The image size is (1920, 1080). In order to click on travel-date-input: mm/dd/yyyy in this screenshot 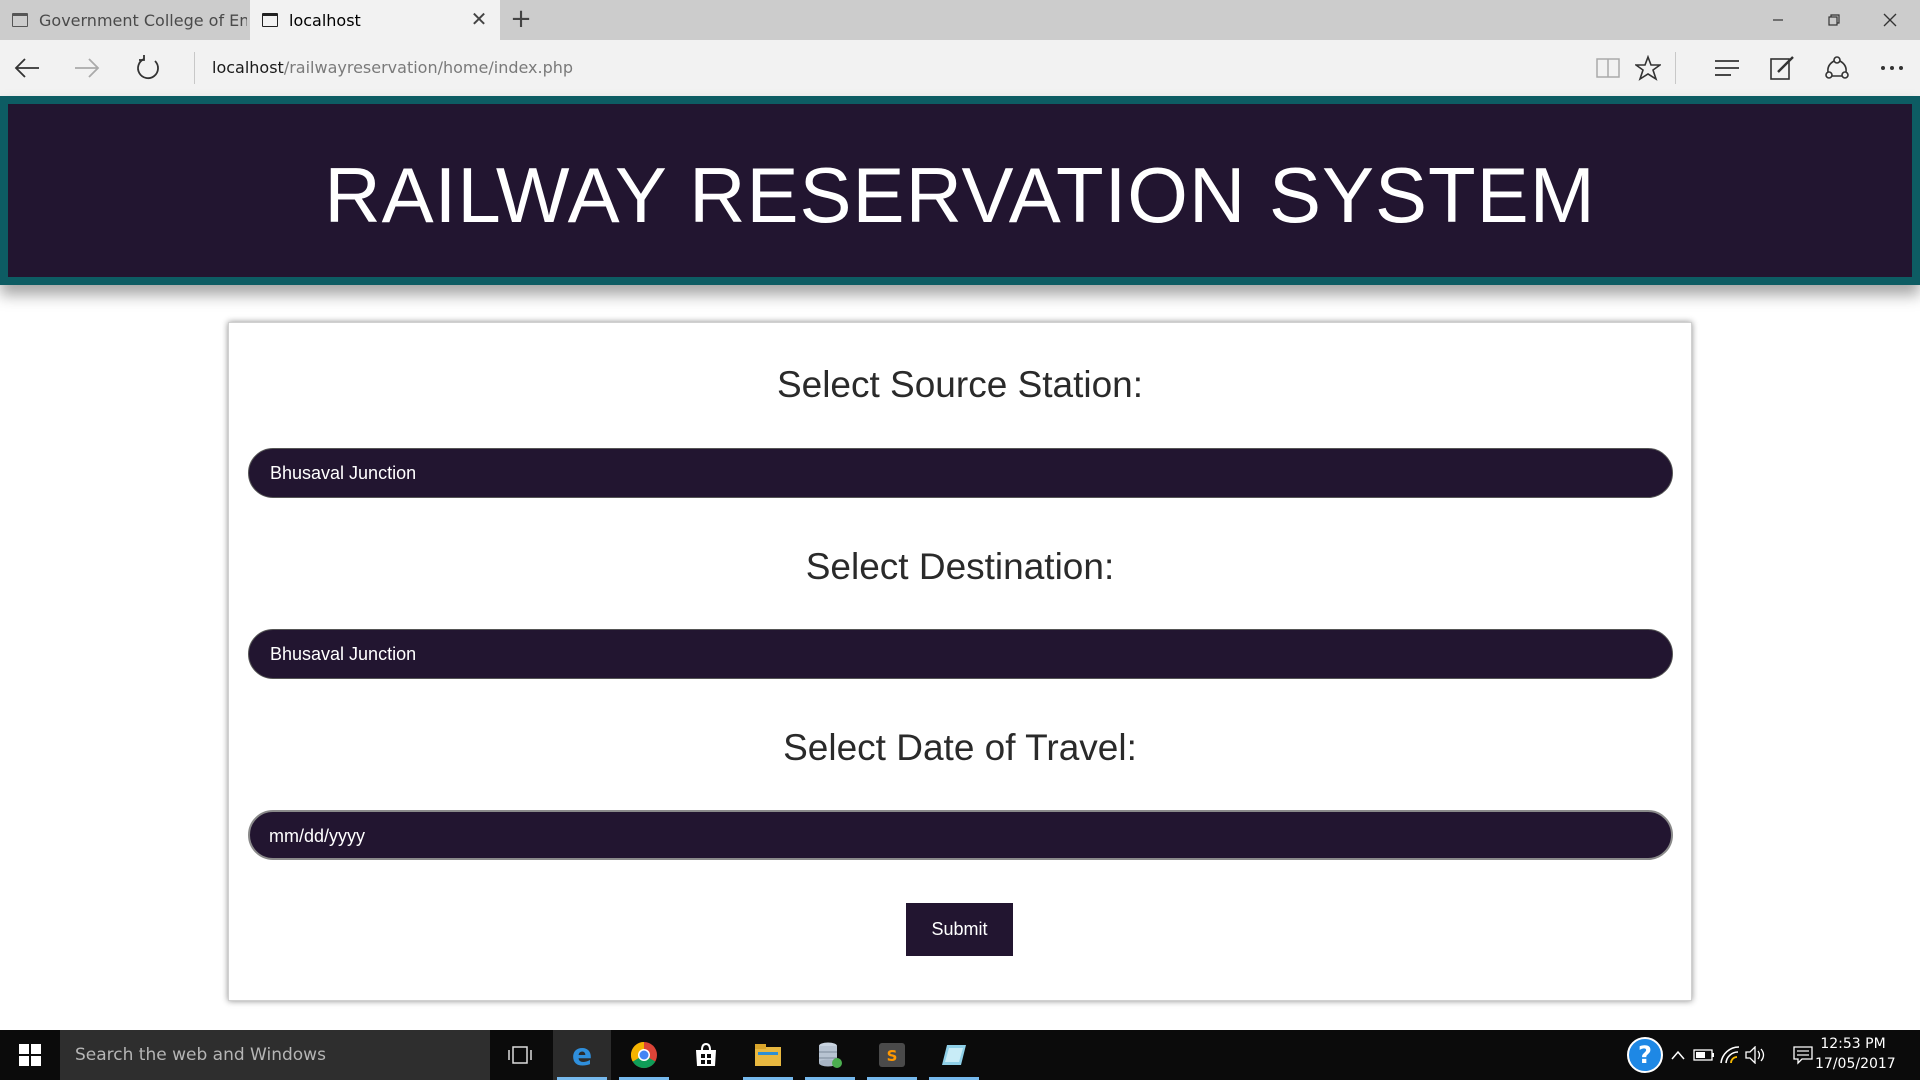, I will do `click(960, 835)`.